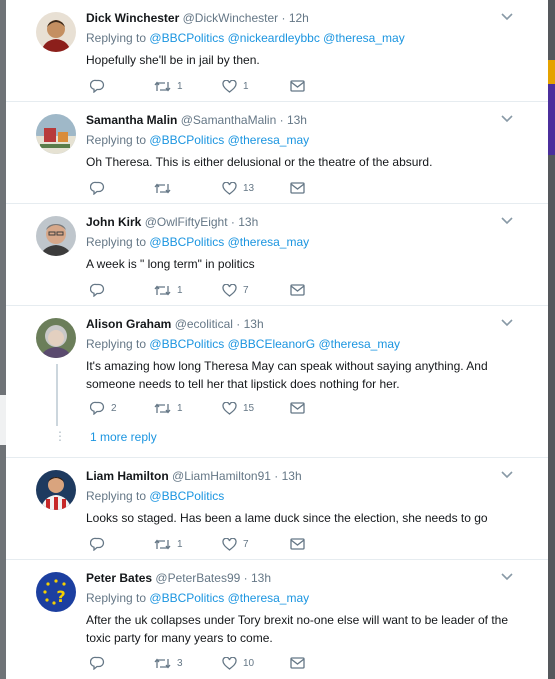 The width and height of the screenshot is (555, 679). Describe the element at coordinates (119, 578) in the screenshot. I see `author-name: Peter Bates` at that location.